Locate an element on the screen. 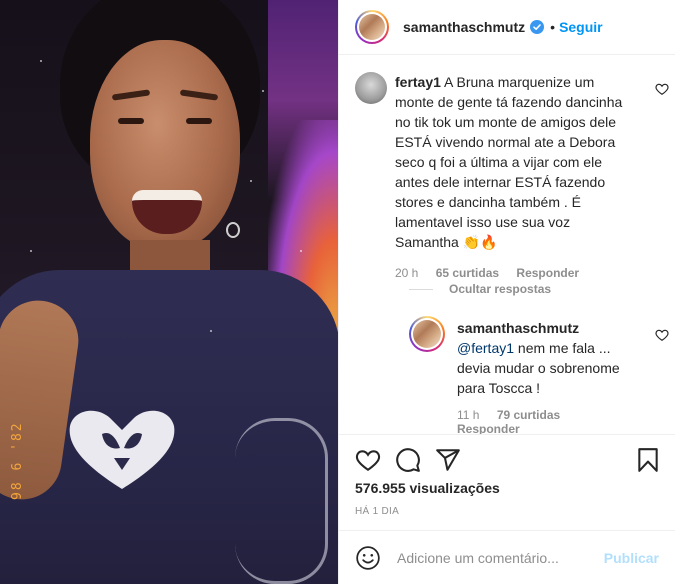 The image size is (675, 584). hide-replies-toggle: Ocultar respostas is located at coordinates (480, 289).